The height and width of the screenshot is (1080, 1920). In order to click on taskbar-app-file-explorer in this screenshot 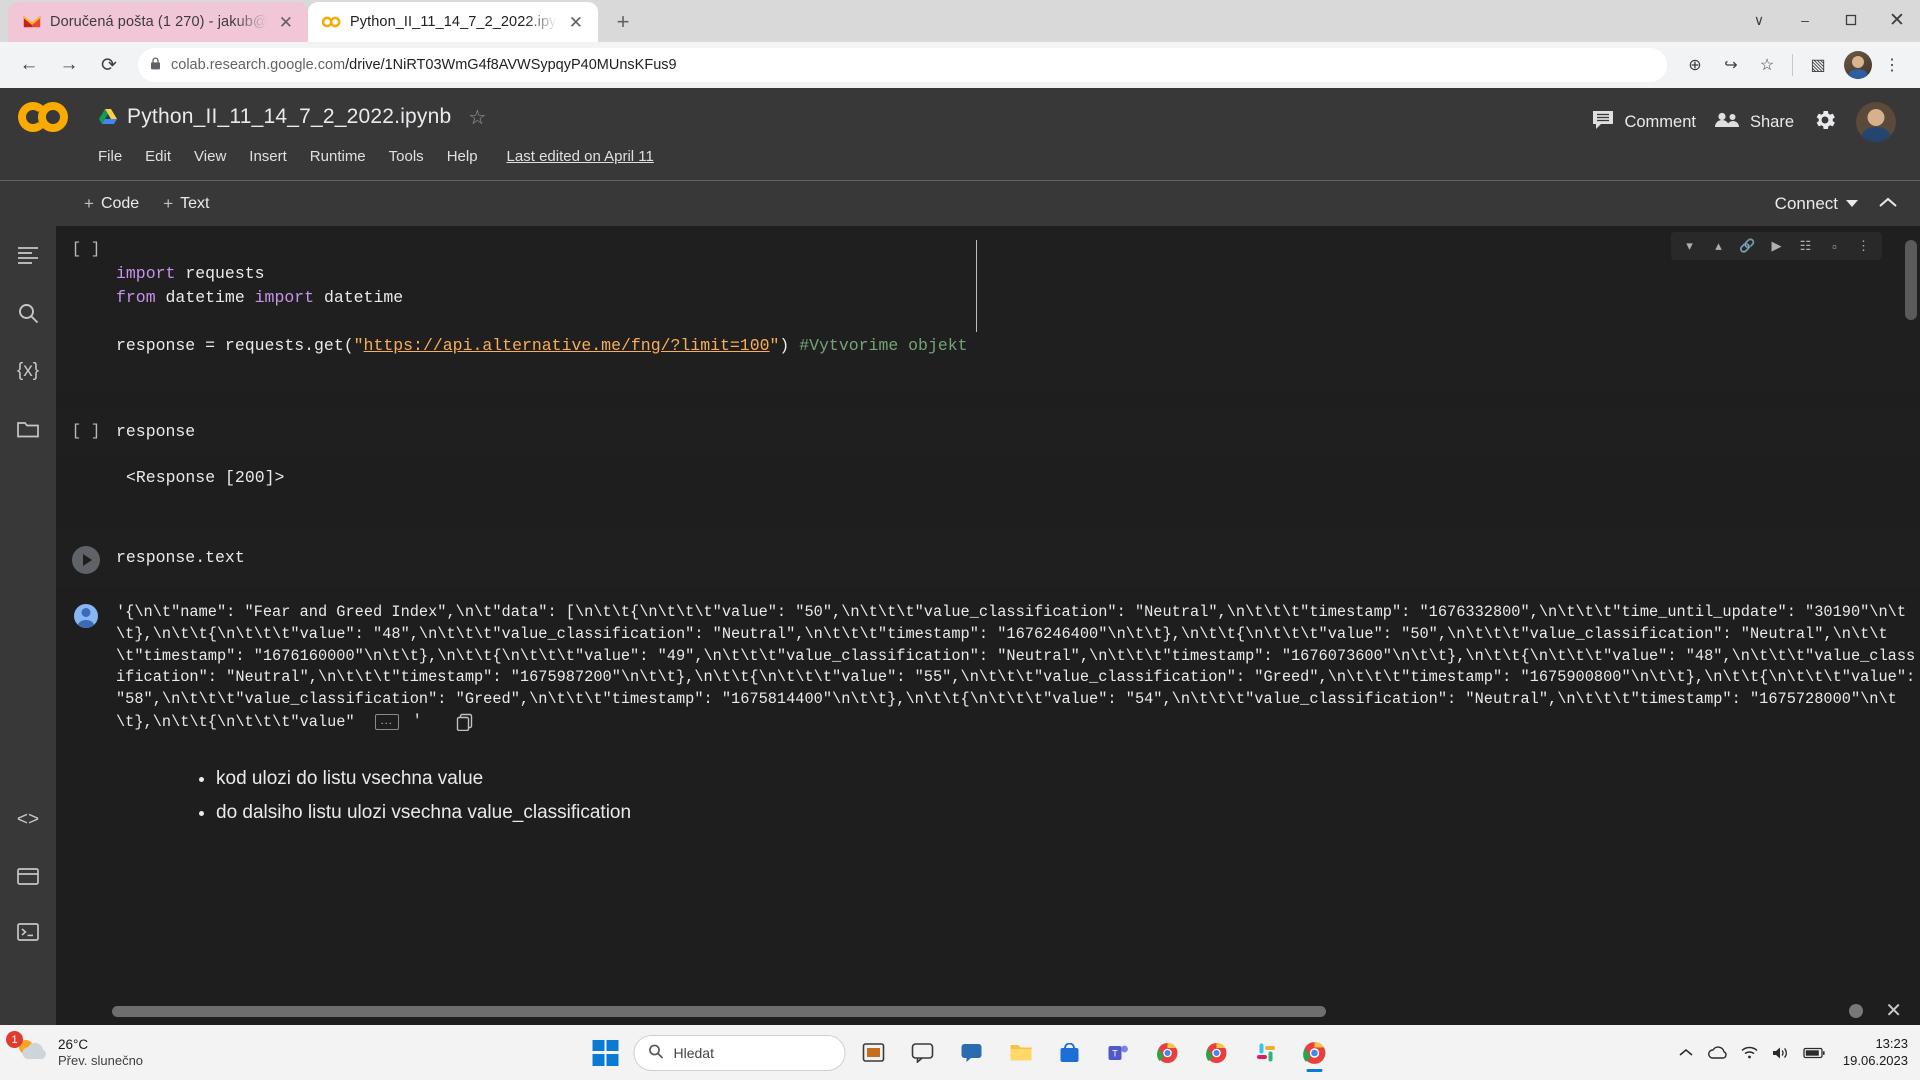, I will do `click(1021, 1053)`.